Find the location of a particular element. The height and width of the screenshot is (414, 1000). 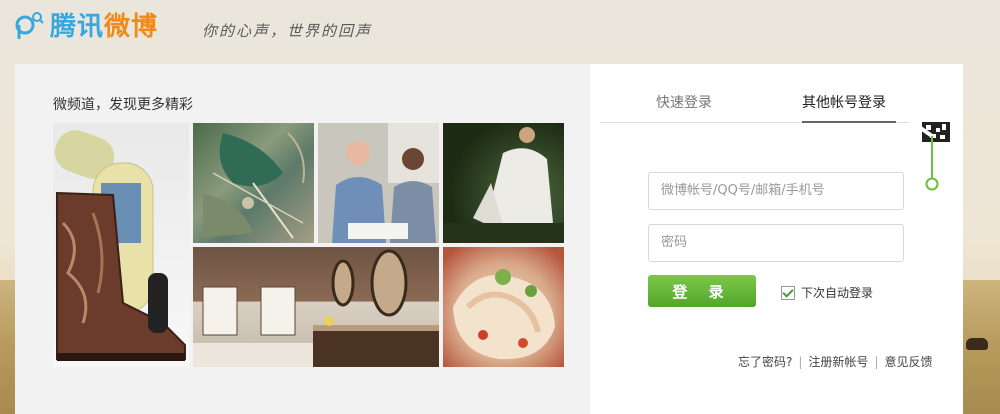

channel-tile-boot is located at coordinates (121, 245).